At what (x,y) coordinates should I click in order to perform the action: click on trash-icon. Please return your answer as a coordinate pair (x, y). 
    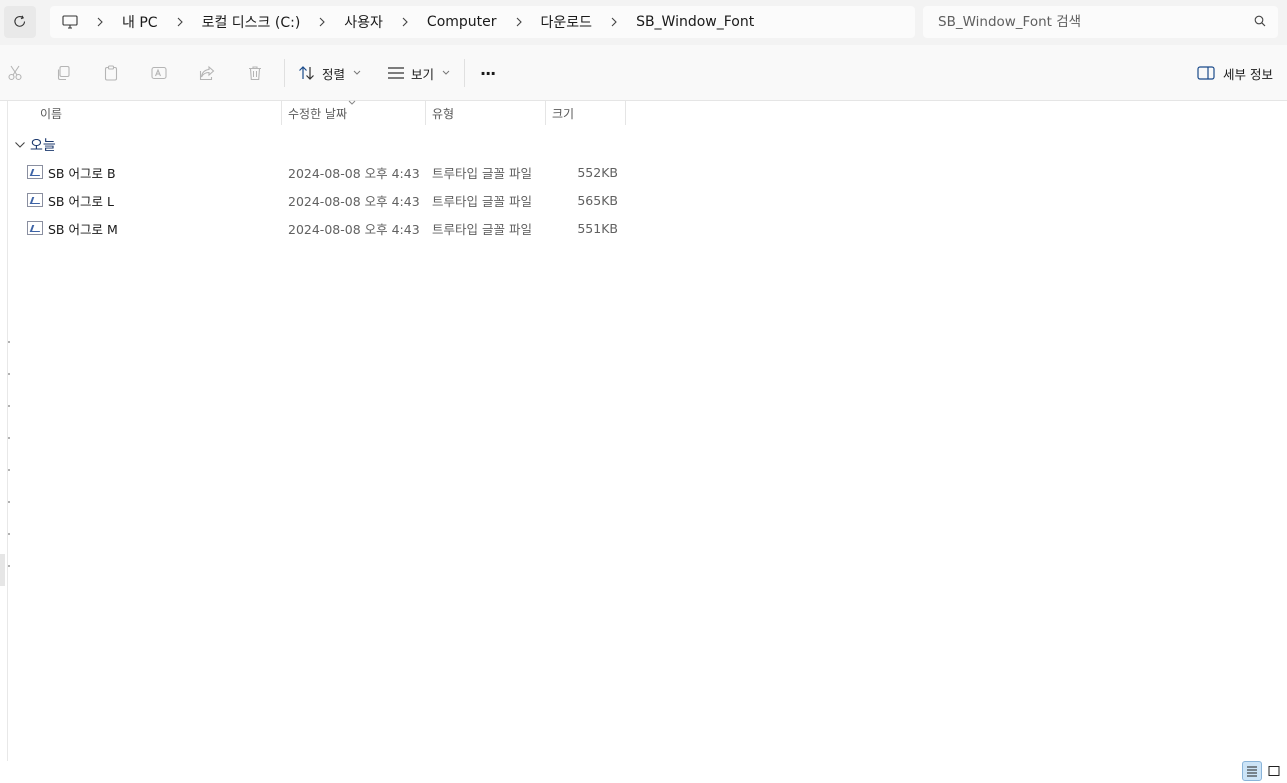
    Looking at the image, I should click on (255, 73).